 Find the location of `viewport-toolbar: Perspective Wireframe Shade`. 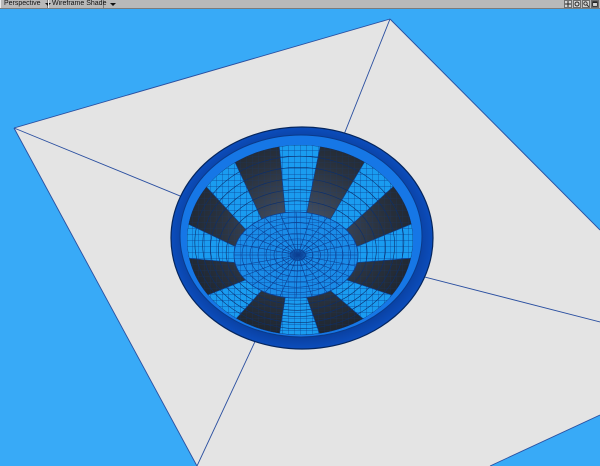

viewport-toolbar: Perspective Wireframe Shade is located at coordinates (300, 4).